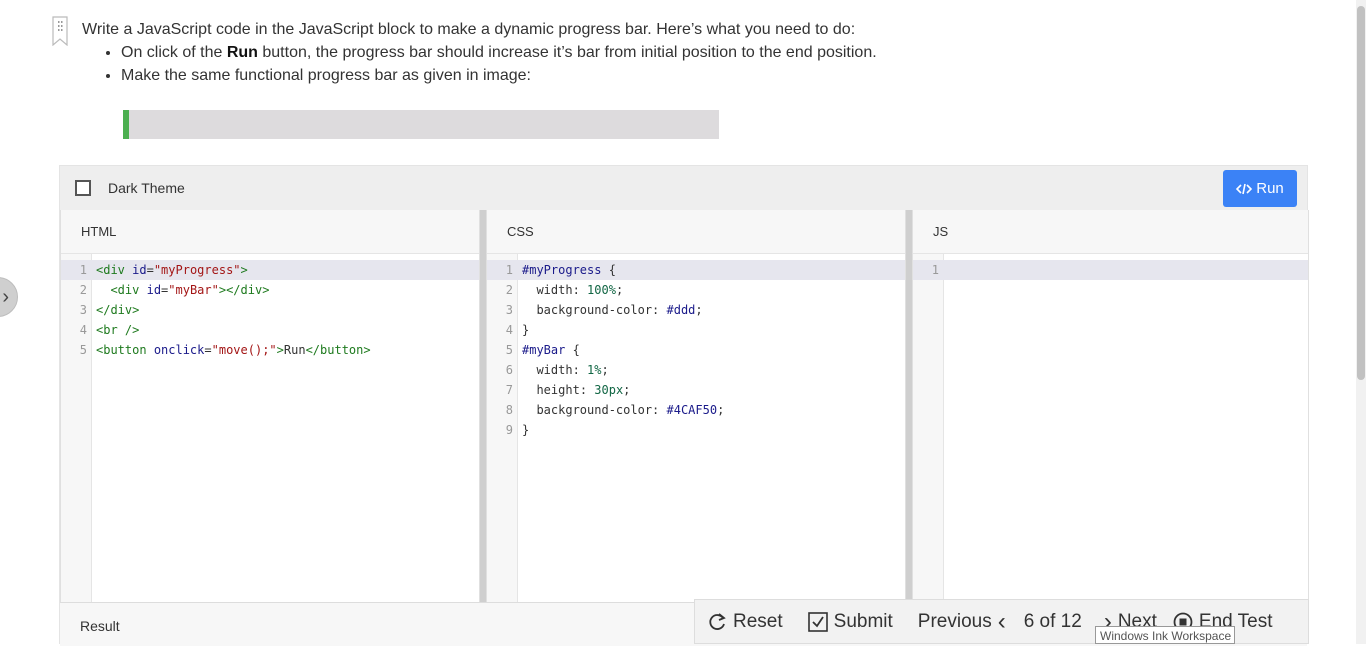 The height and width of the screenshot is (646, 1366). I want to click on reset-label: Reset, so click(758, 621).